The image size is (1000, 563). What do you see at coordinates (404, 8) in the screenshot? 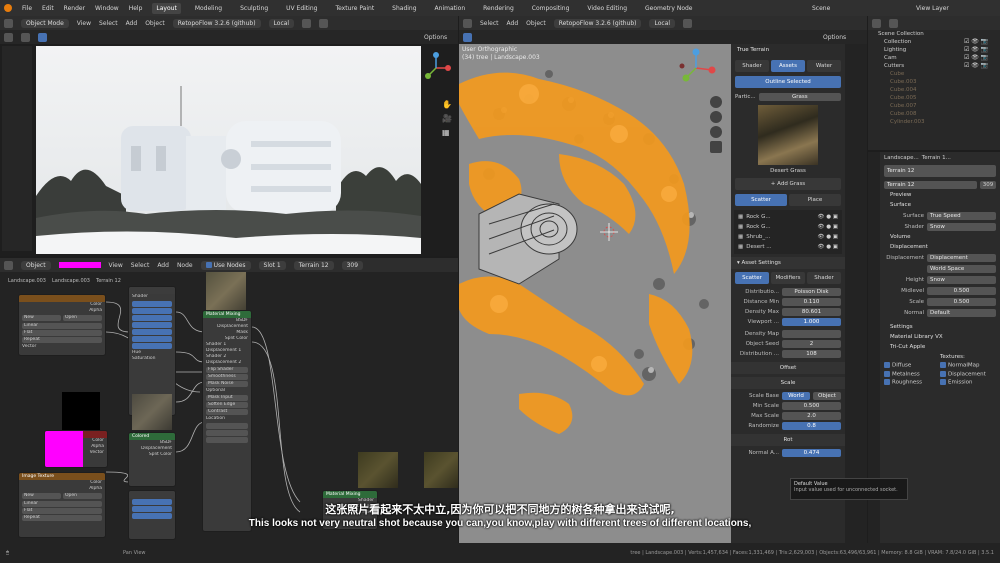
I see `workspace-tab-shading: Shading` at bounding box center [404, 8].